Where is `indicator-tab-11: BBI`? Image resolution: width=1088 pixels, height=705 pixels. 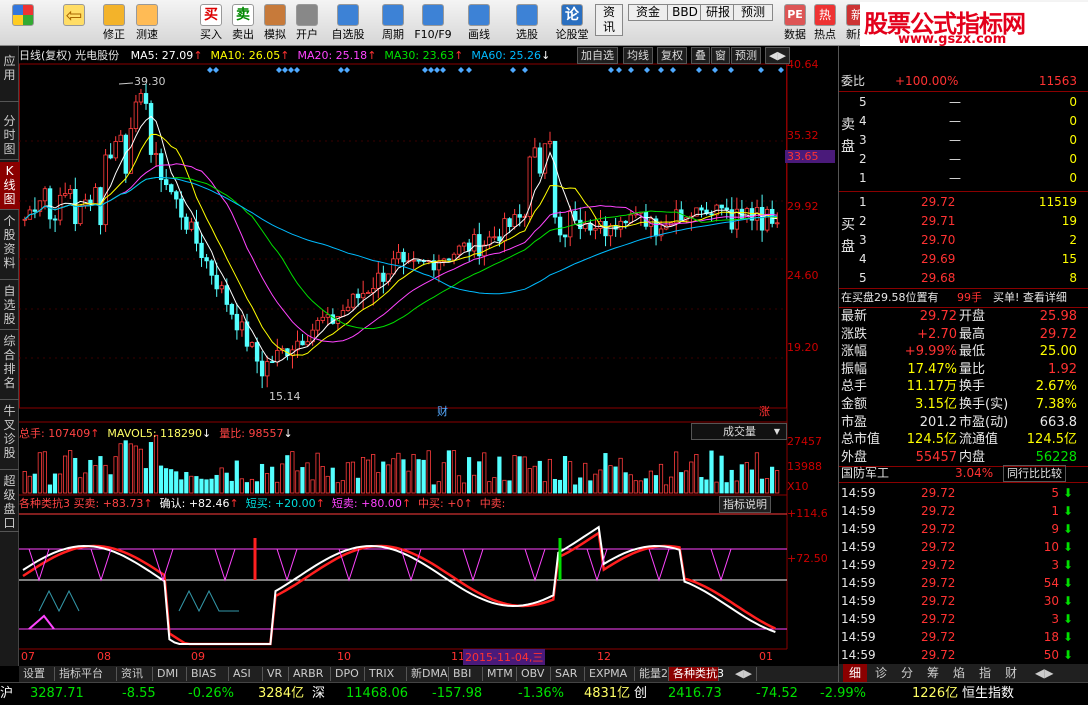
indicator-tab-11: BBI is located at coordinates (466, 674).